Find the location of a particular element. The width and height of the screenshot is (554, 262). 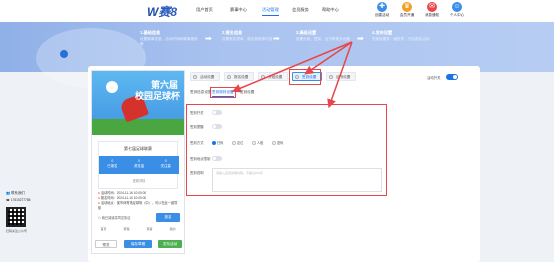

annotation-arrows is located at coordinates (292, 75).